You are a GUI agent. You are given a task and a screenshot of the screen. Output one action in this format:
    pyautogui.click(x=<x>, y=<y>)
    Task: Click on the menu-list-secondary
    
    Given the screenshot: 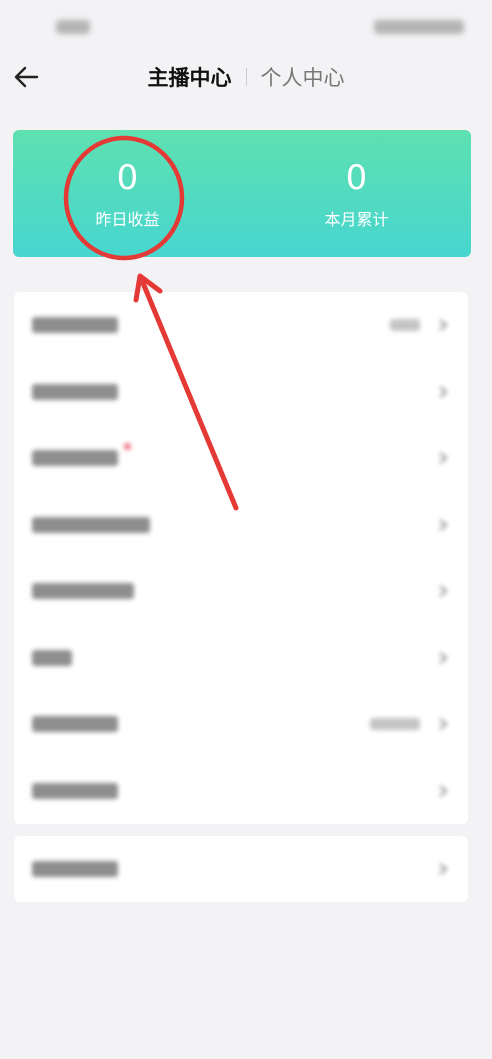 What is the action you would take?
    pyautogui.click(x=241, y=869)
    